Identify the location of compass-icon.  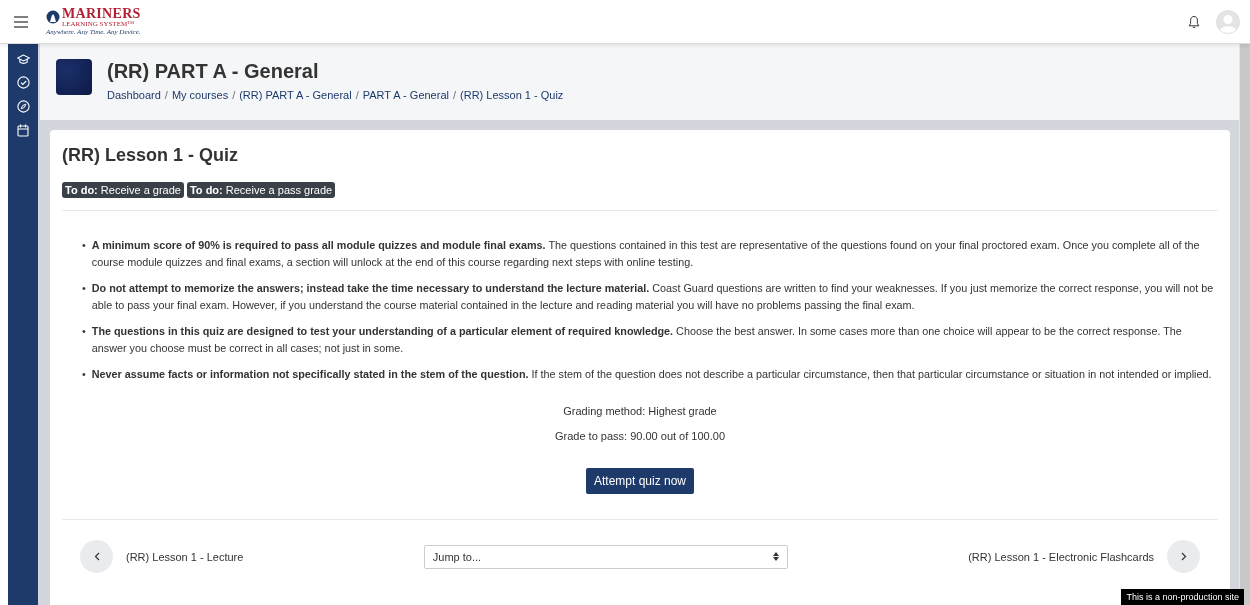
(23, 106).